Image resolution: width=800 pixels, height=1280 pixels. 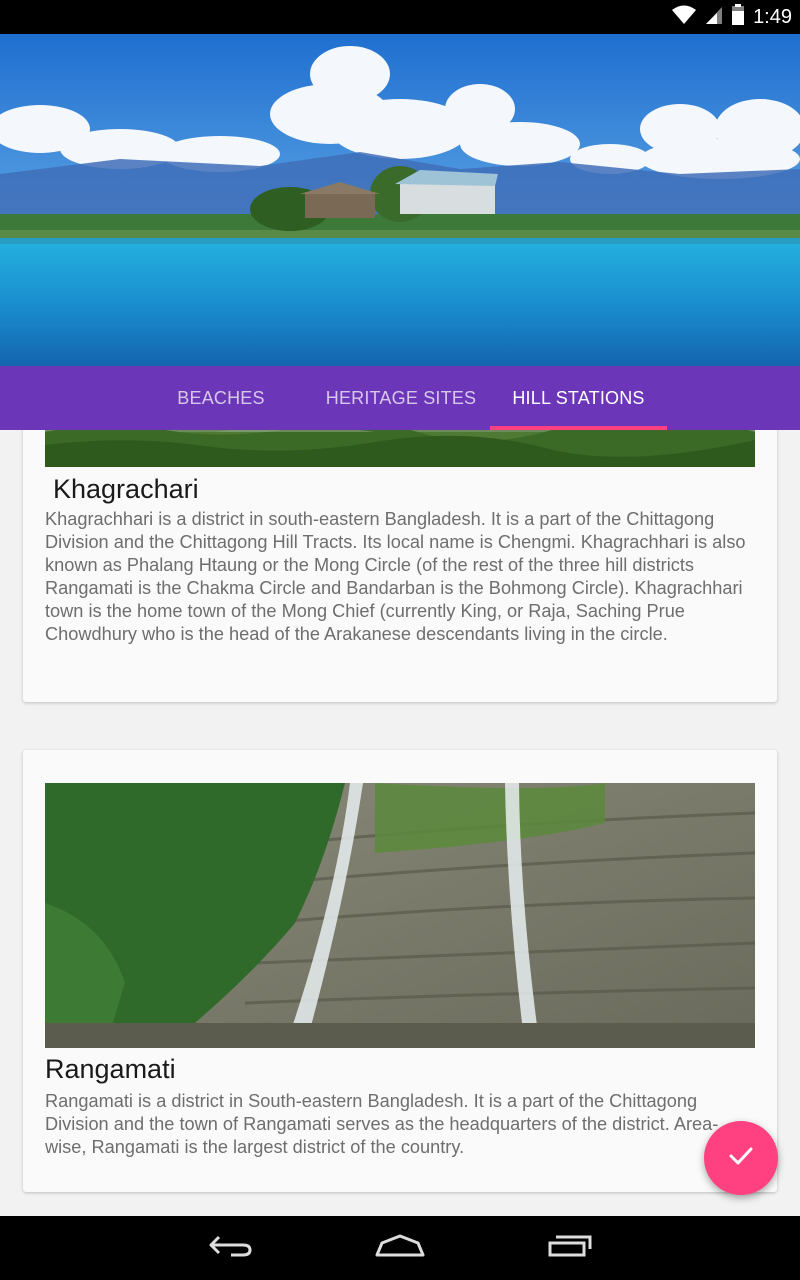 What do you see at coordinates (400, 448) in the screenshot?
I see `card-image-khagrachari` at bounding box center [400, 448].